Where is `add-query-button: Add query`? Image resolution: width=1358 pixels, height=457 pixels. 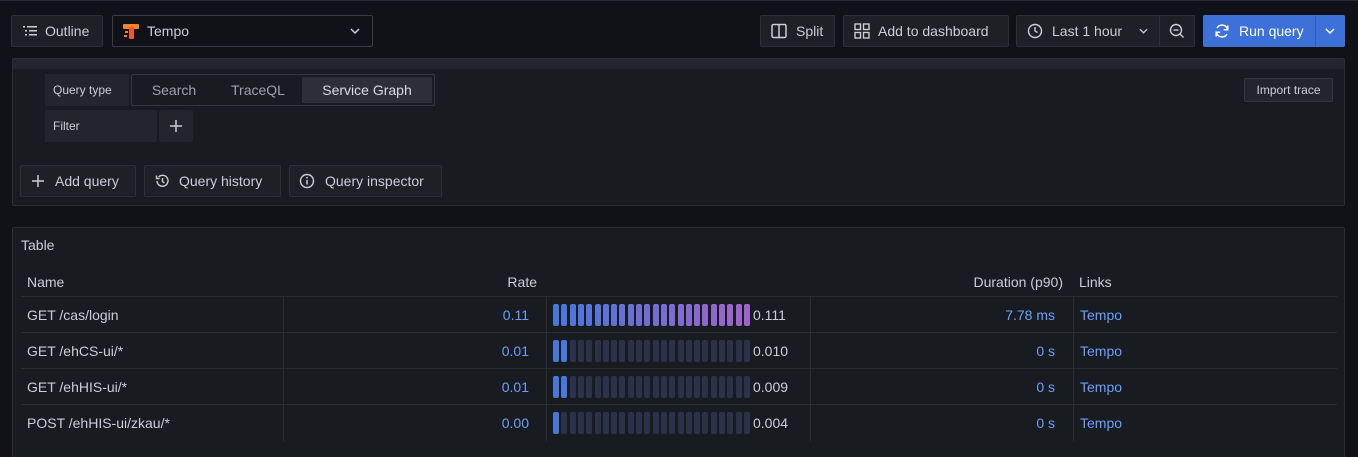
add-query-button: Add query is located at coordinates (78, 181).